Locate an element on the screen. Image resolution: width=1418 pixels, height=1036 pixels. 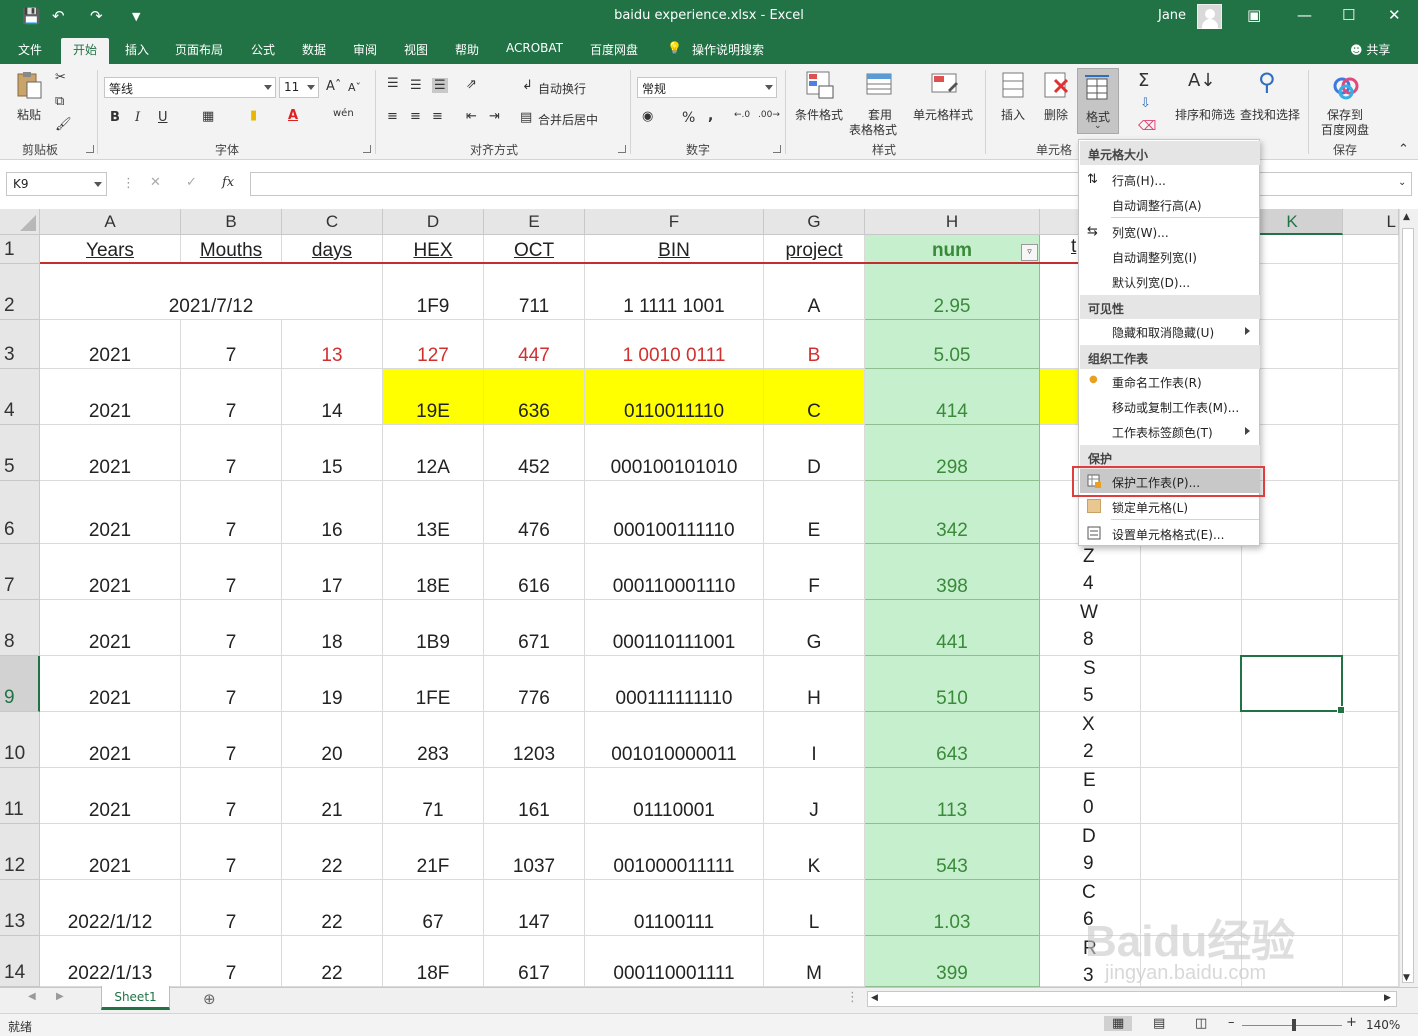
row-header-8: 8 is located at coordinates (20, 628).